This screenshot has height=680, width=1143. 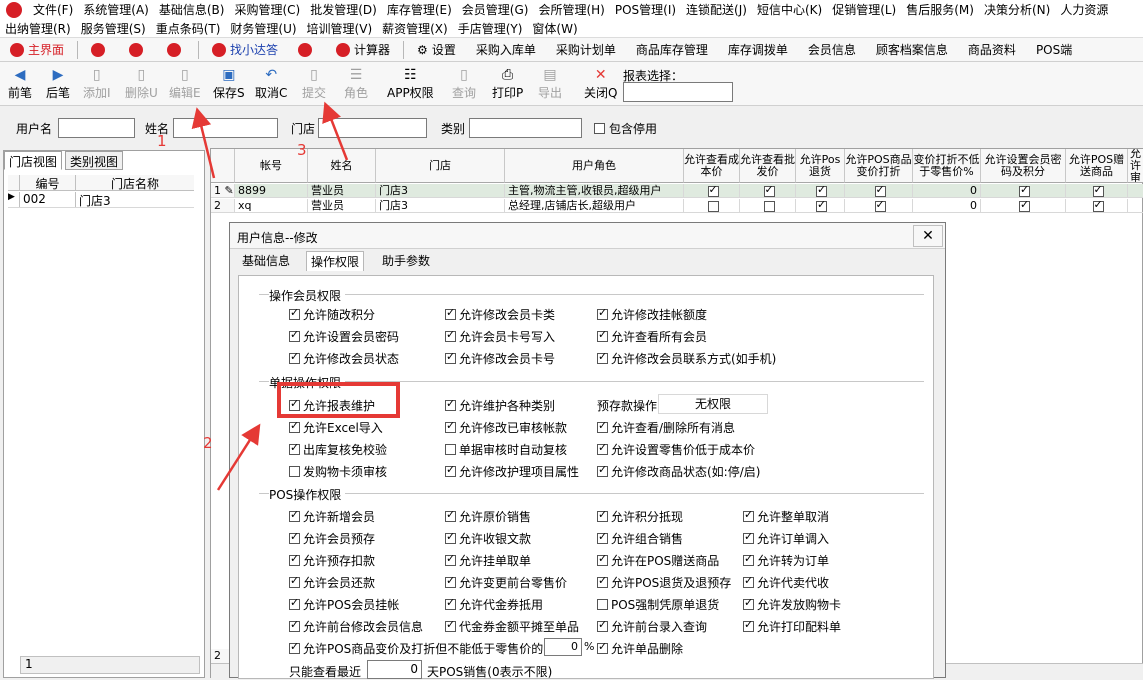 What do you see at coordinates (332, 314) in the screenshot?
I see `permission-checkbox: 允许随改积分` at bounding box center [332, 314].